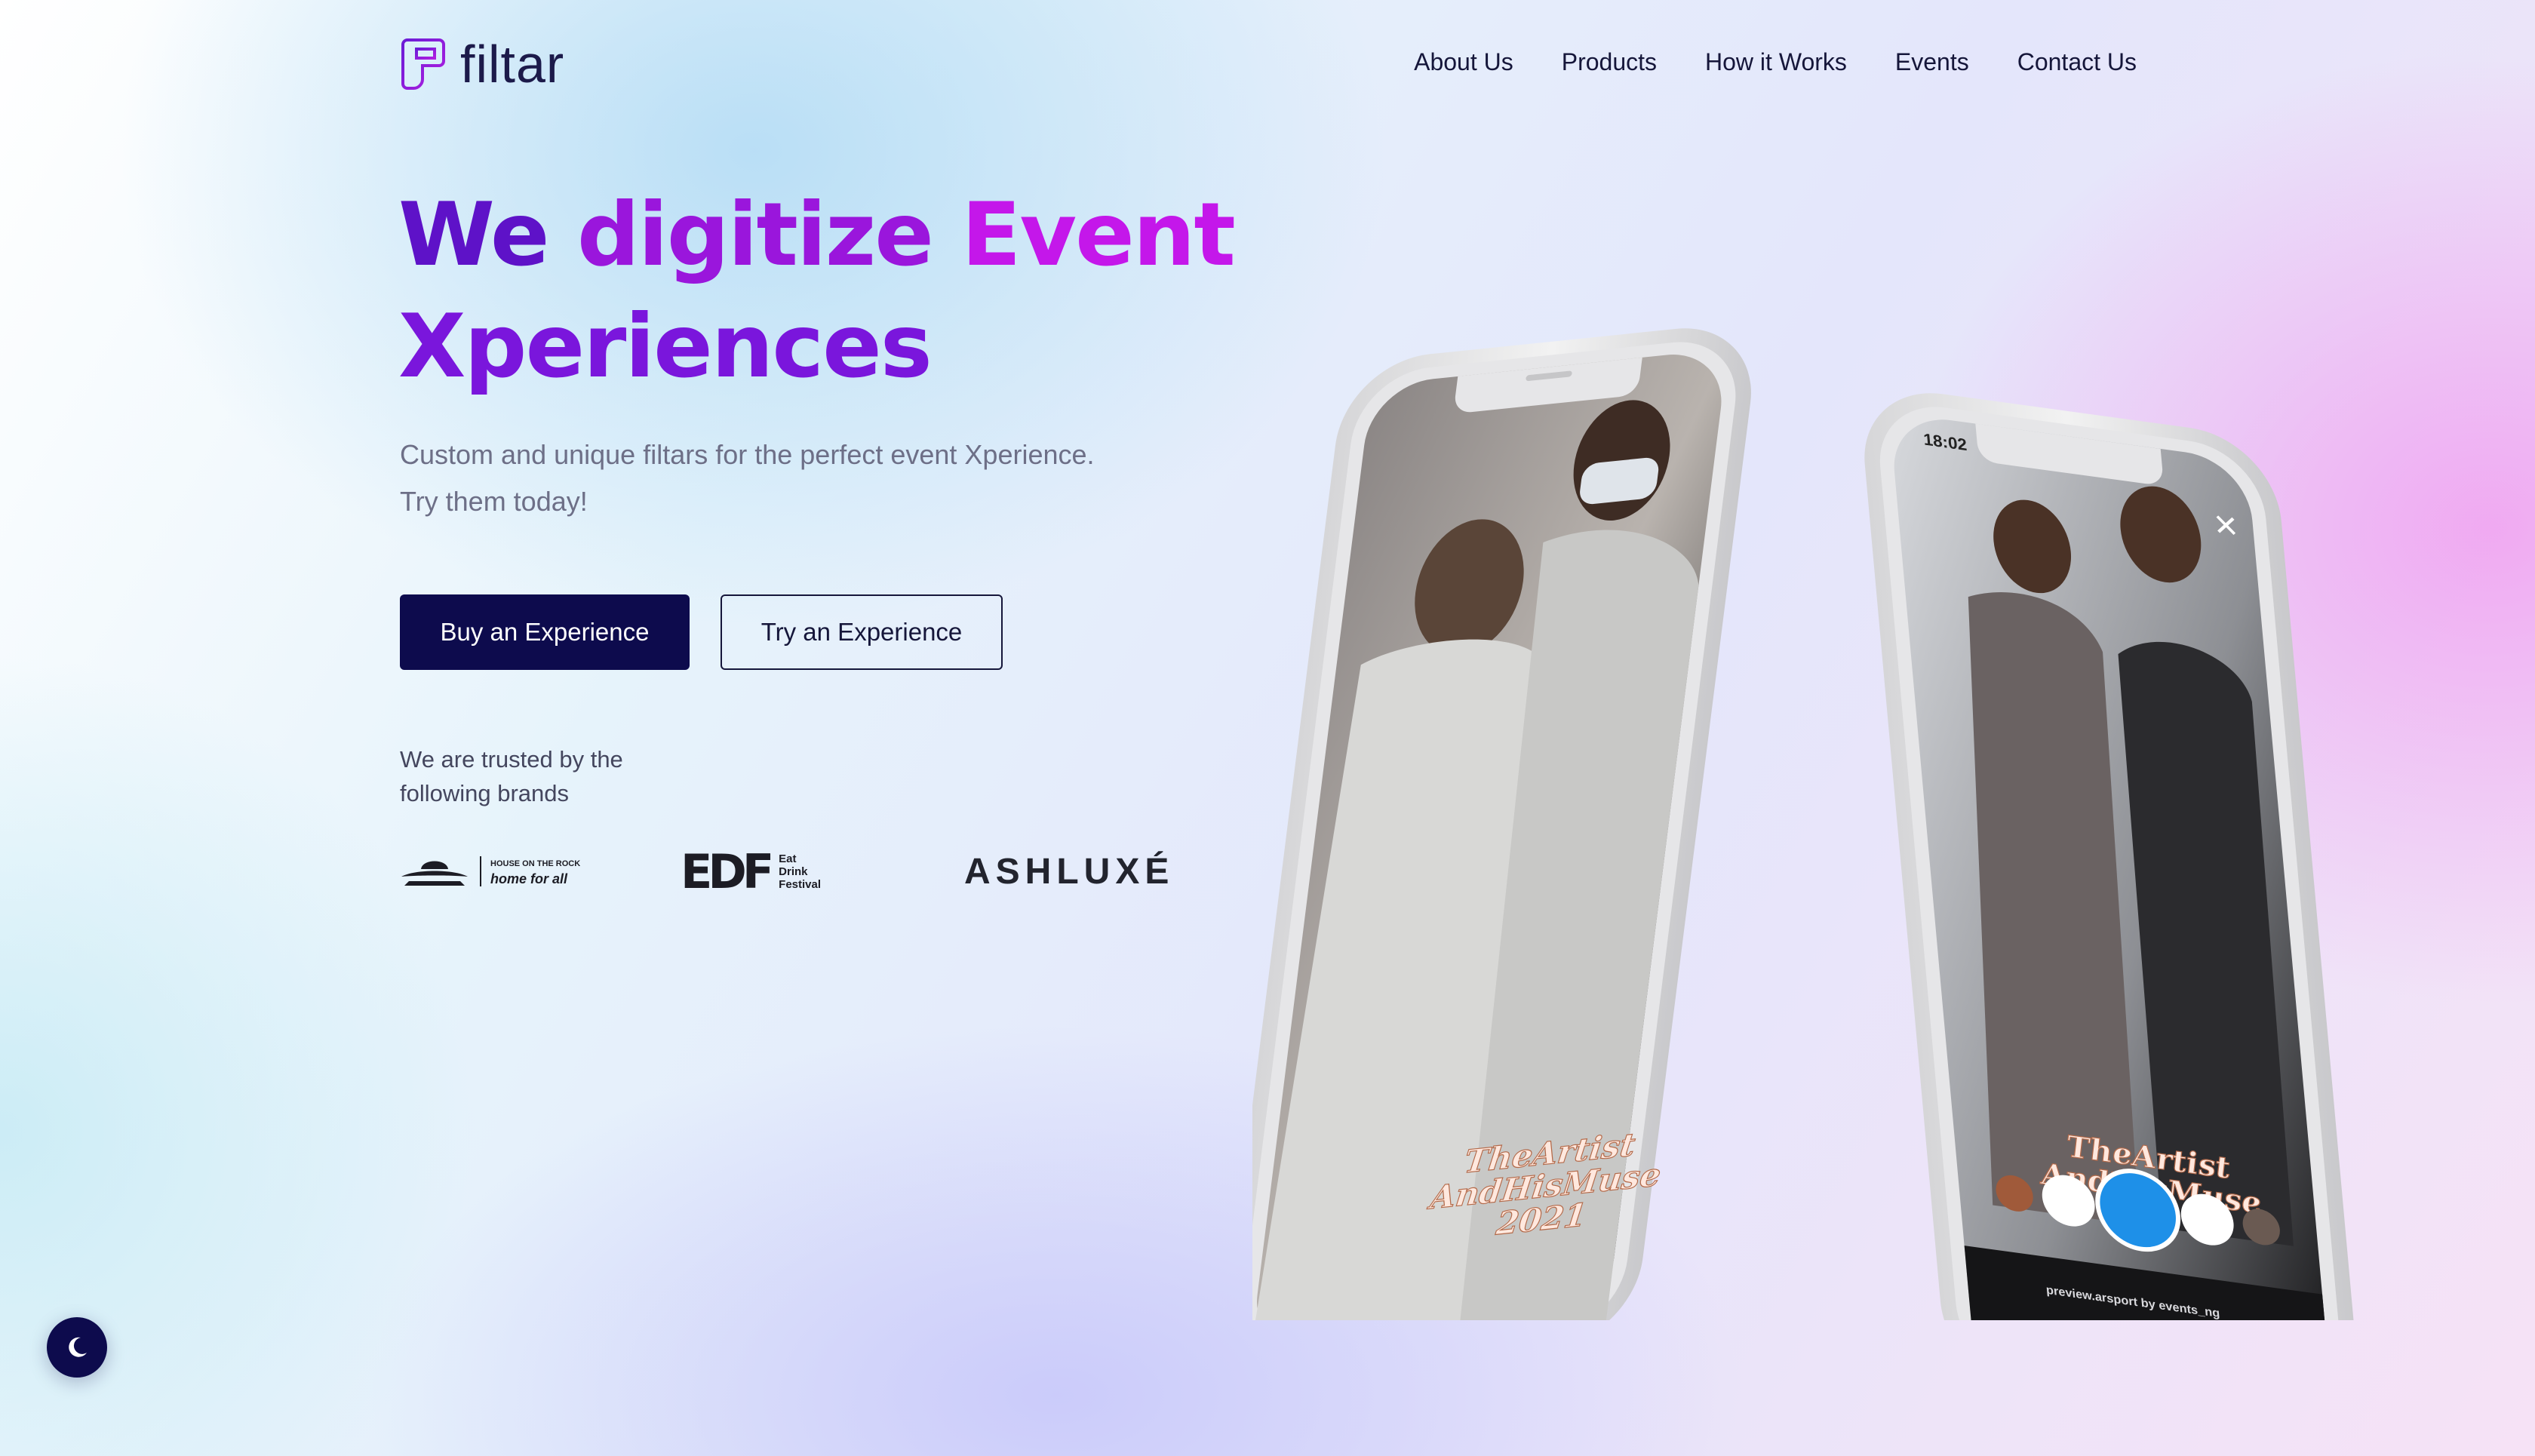 The height and width of the screenshot is (1456, 2535). I want to click on edf-mark: EDF, so click(727, 871).